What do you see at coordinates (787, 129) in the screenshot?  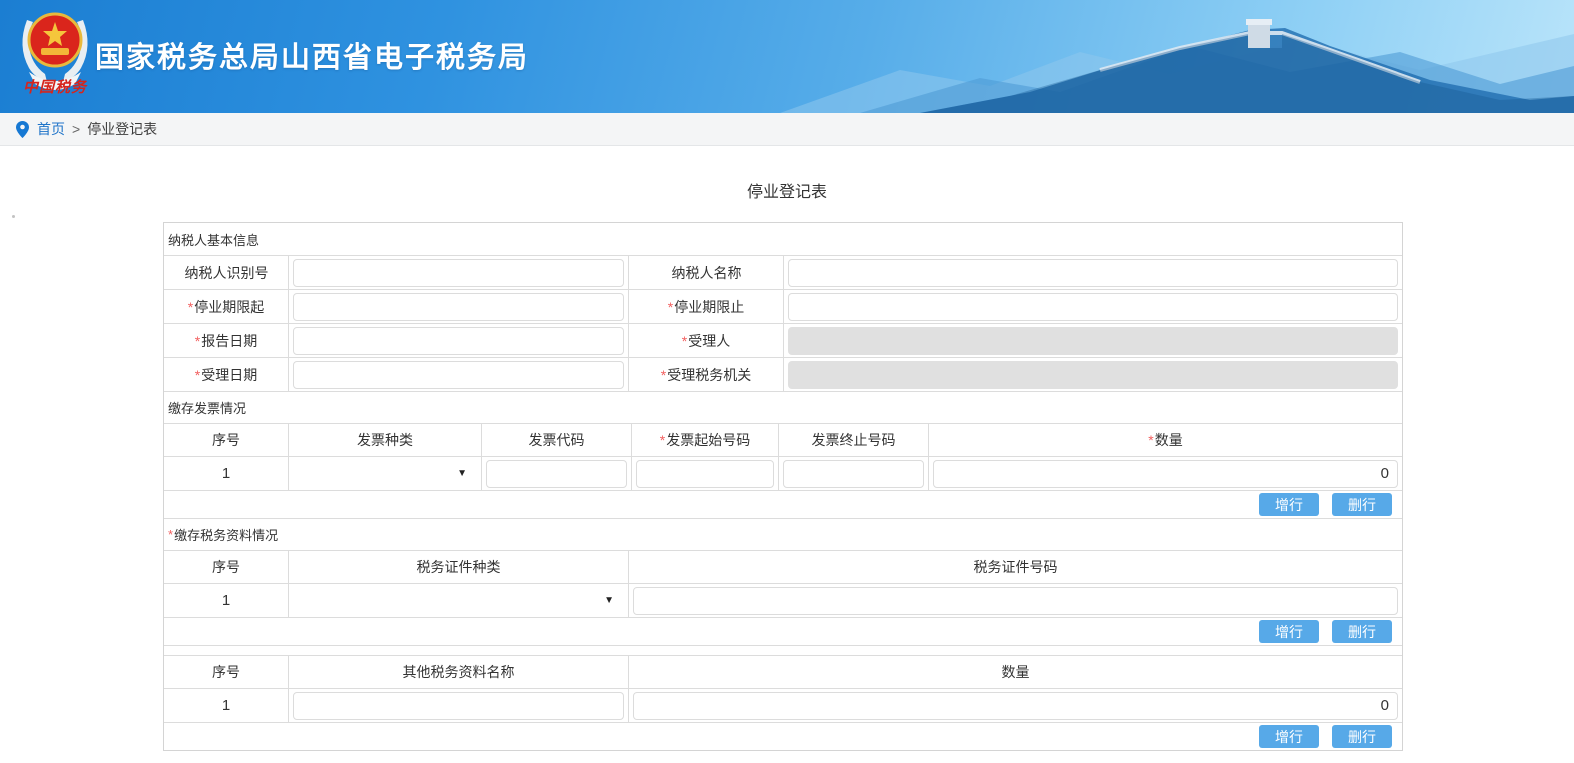 I see `breadcrumb: 首页 > 停业登记表` at bounding box center [787, 129].